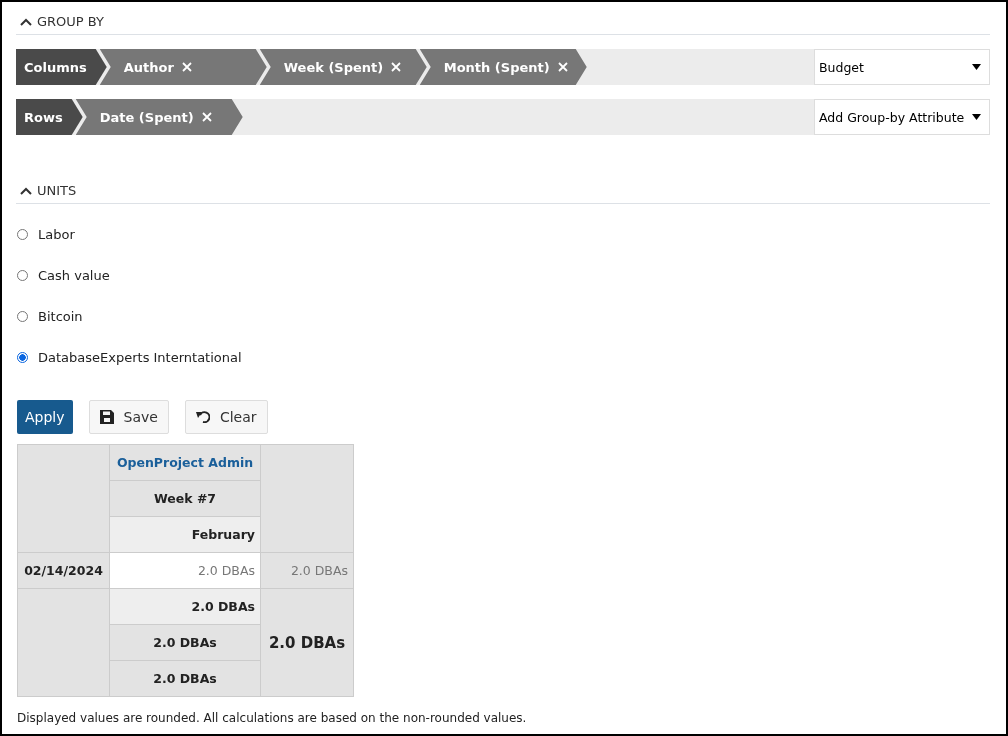  I want to click on apply-button: Apply, so click(45, 417).